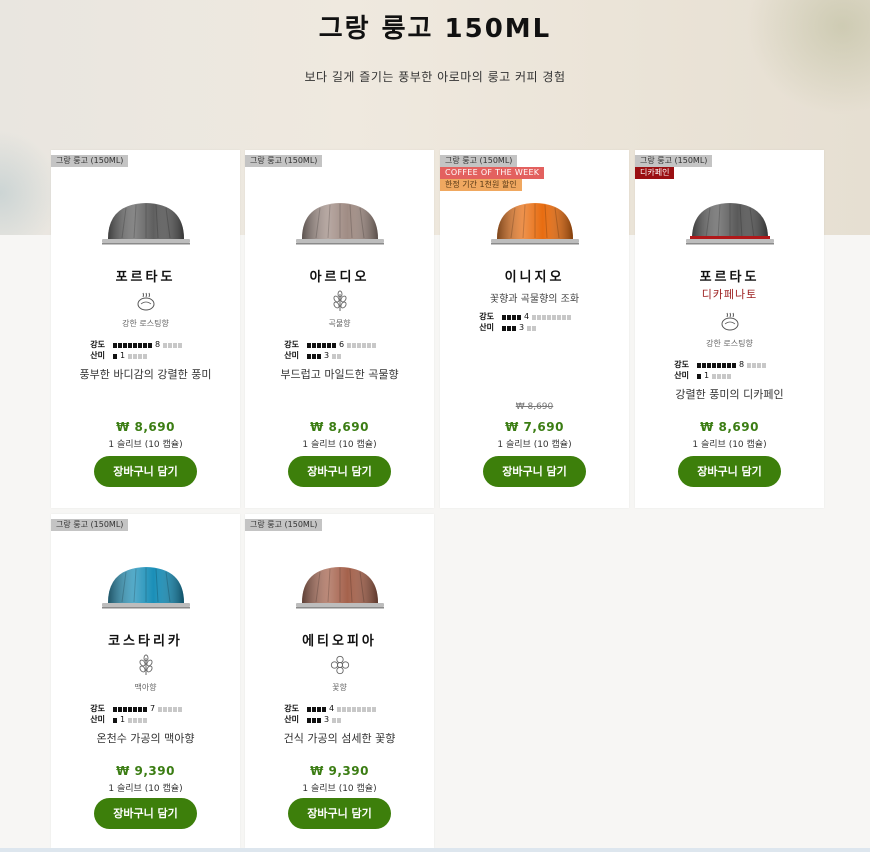 This screenshot has width=870, height=852. I want to click on product-subname: 디카페나토, so click(729, 294).